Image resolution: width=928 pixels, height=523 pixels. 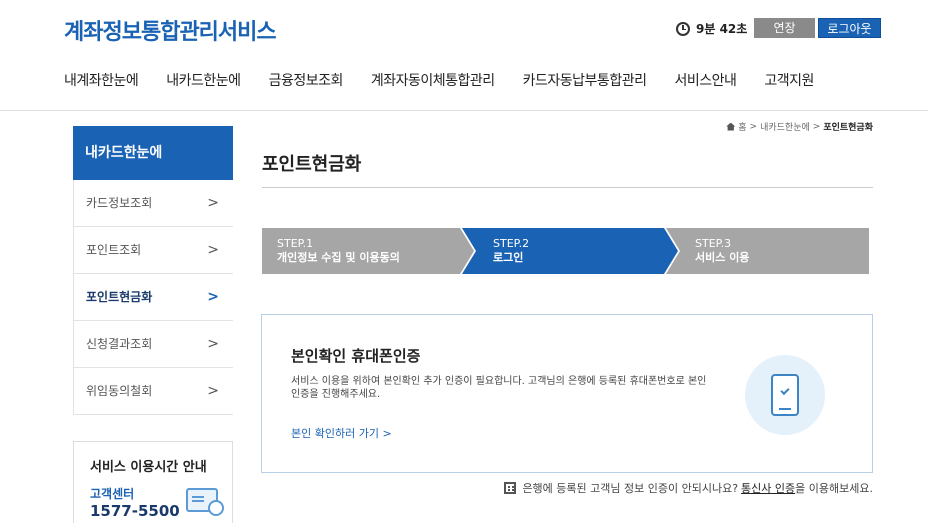 I want to click on telecom-auth-link: 통신사 인증, so click(x=768, y=488).